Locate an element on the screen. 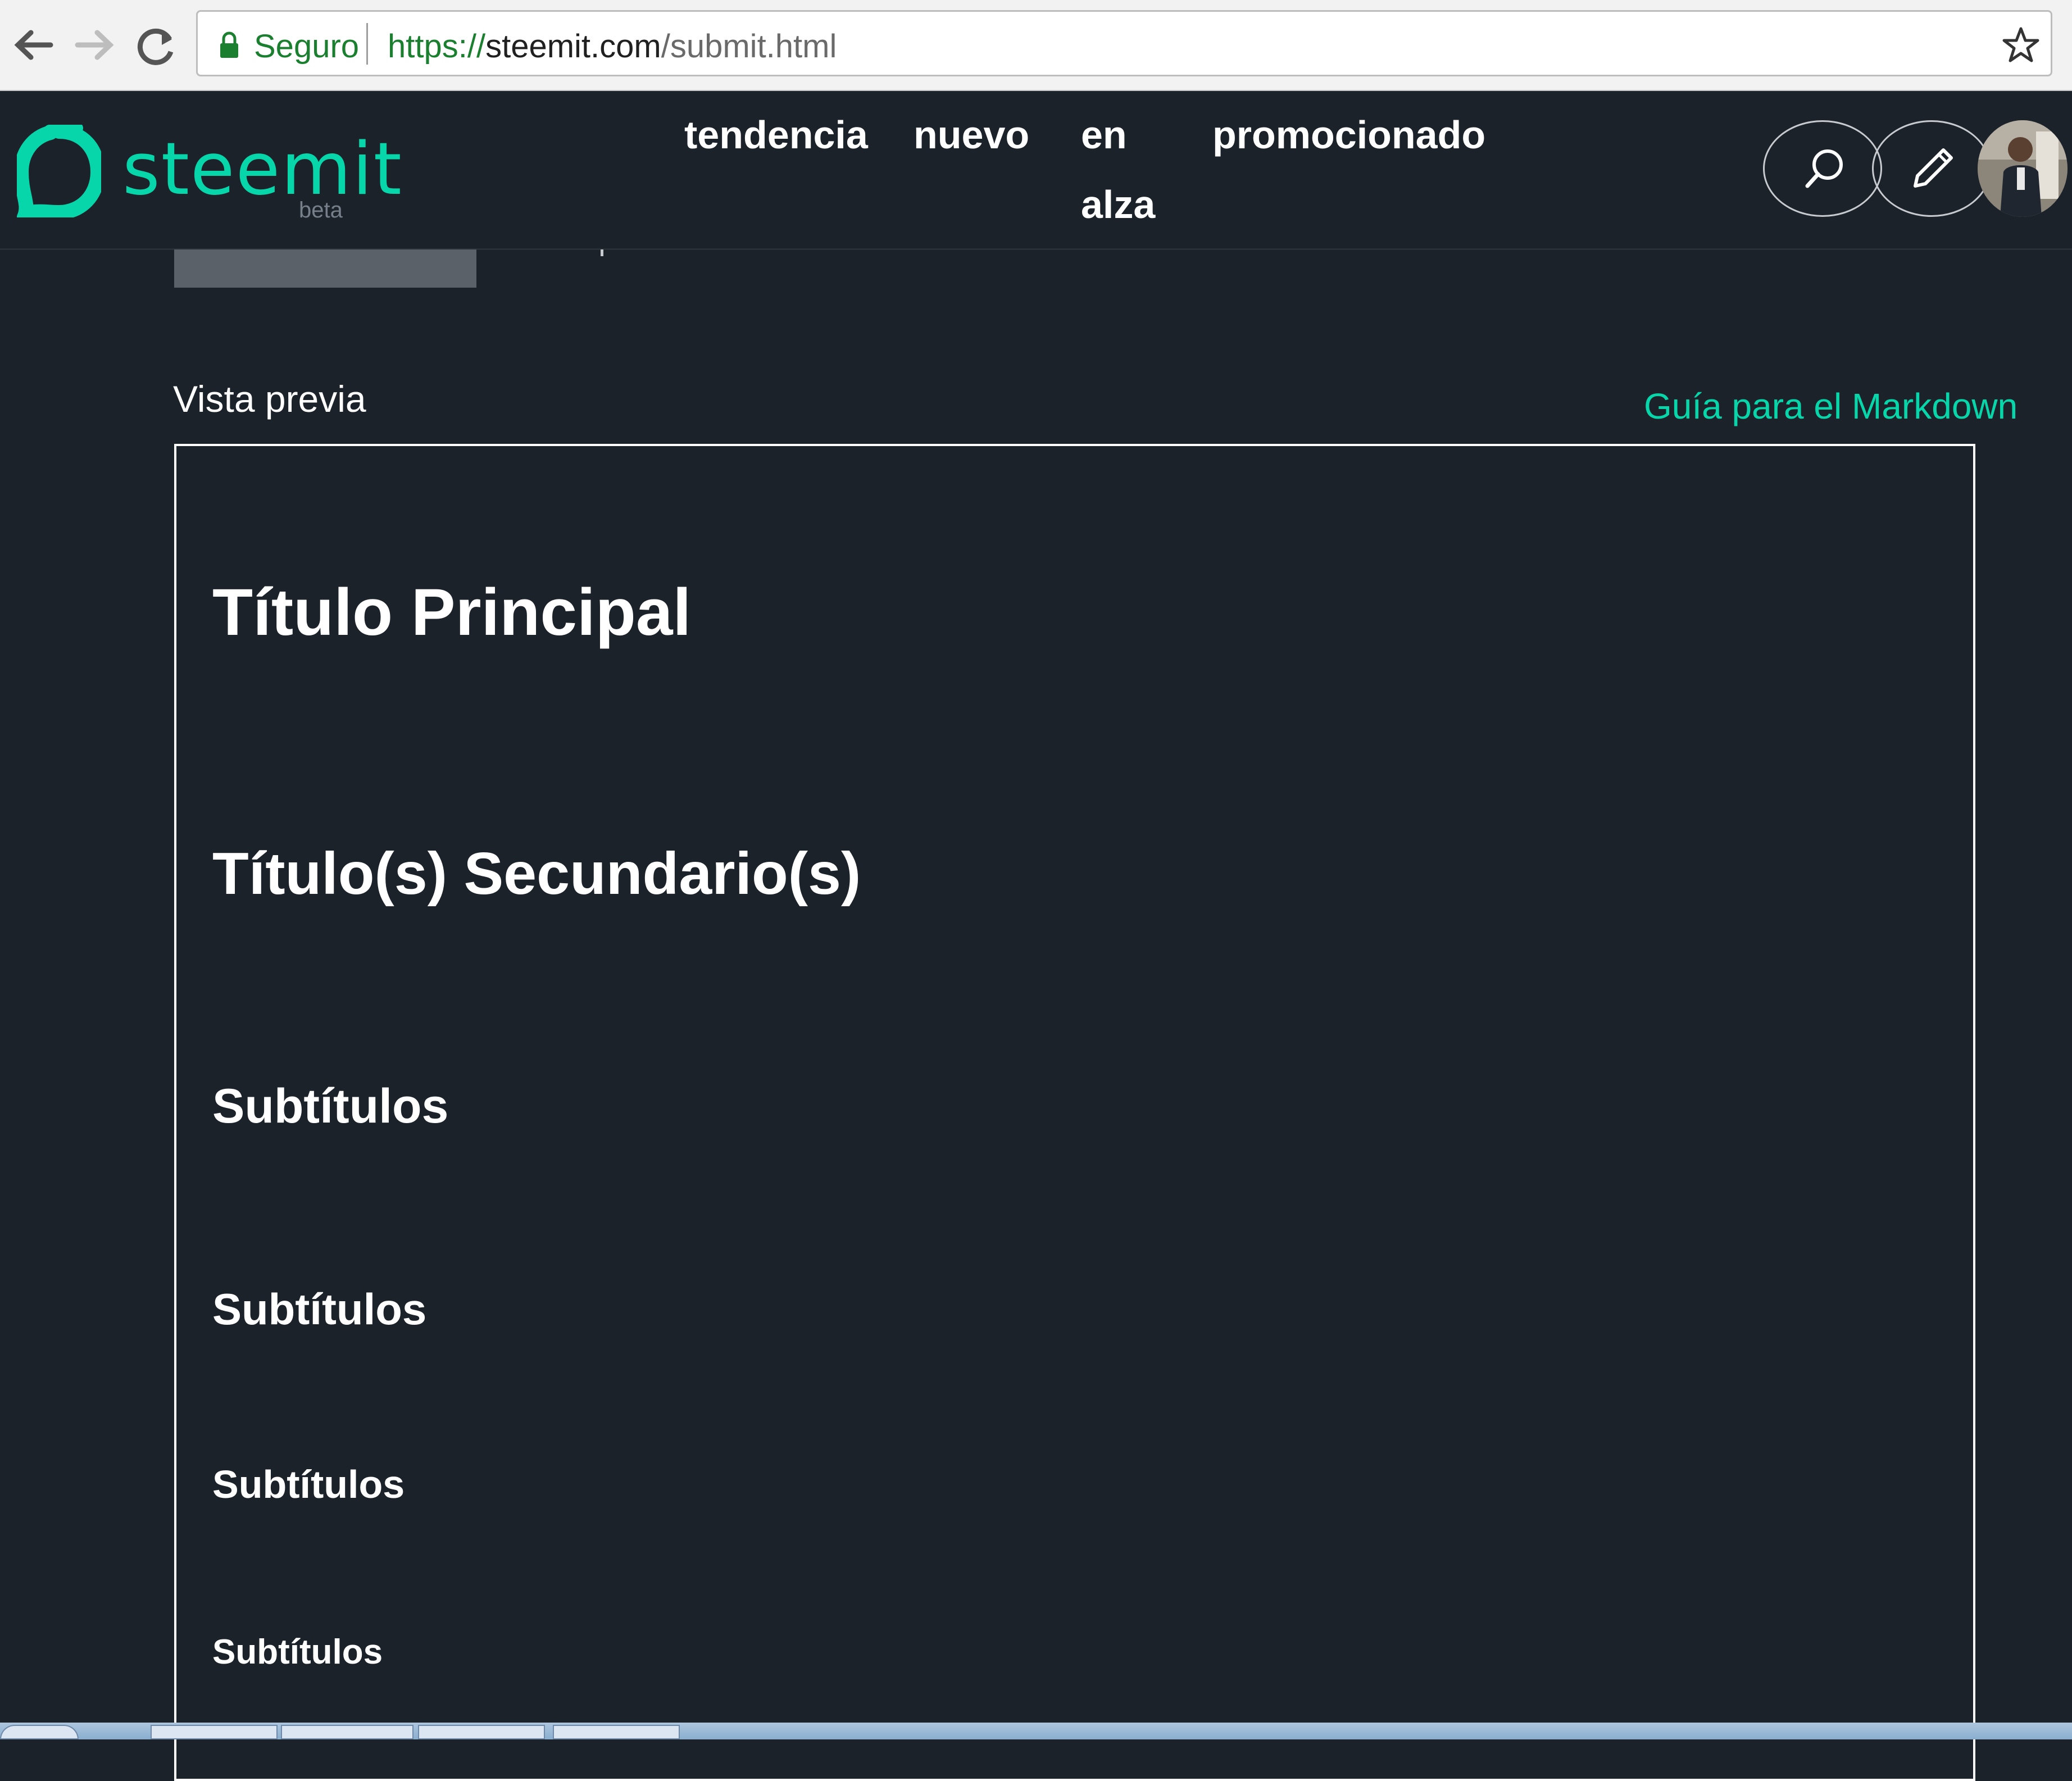 The image size is (2072, 1781). url-host: steemit.com is located at coordinates (573, 46).